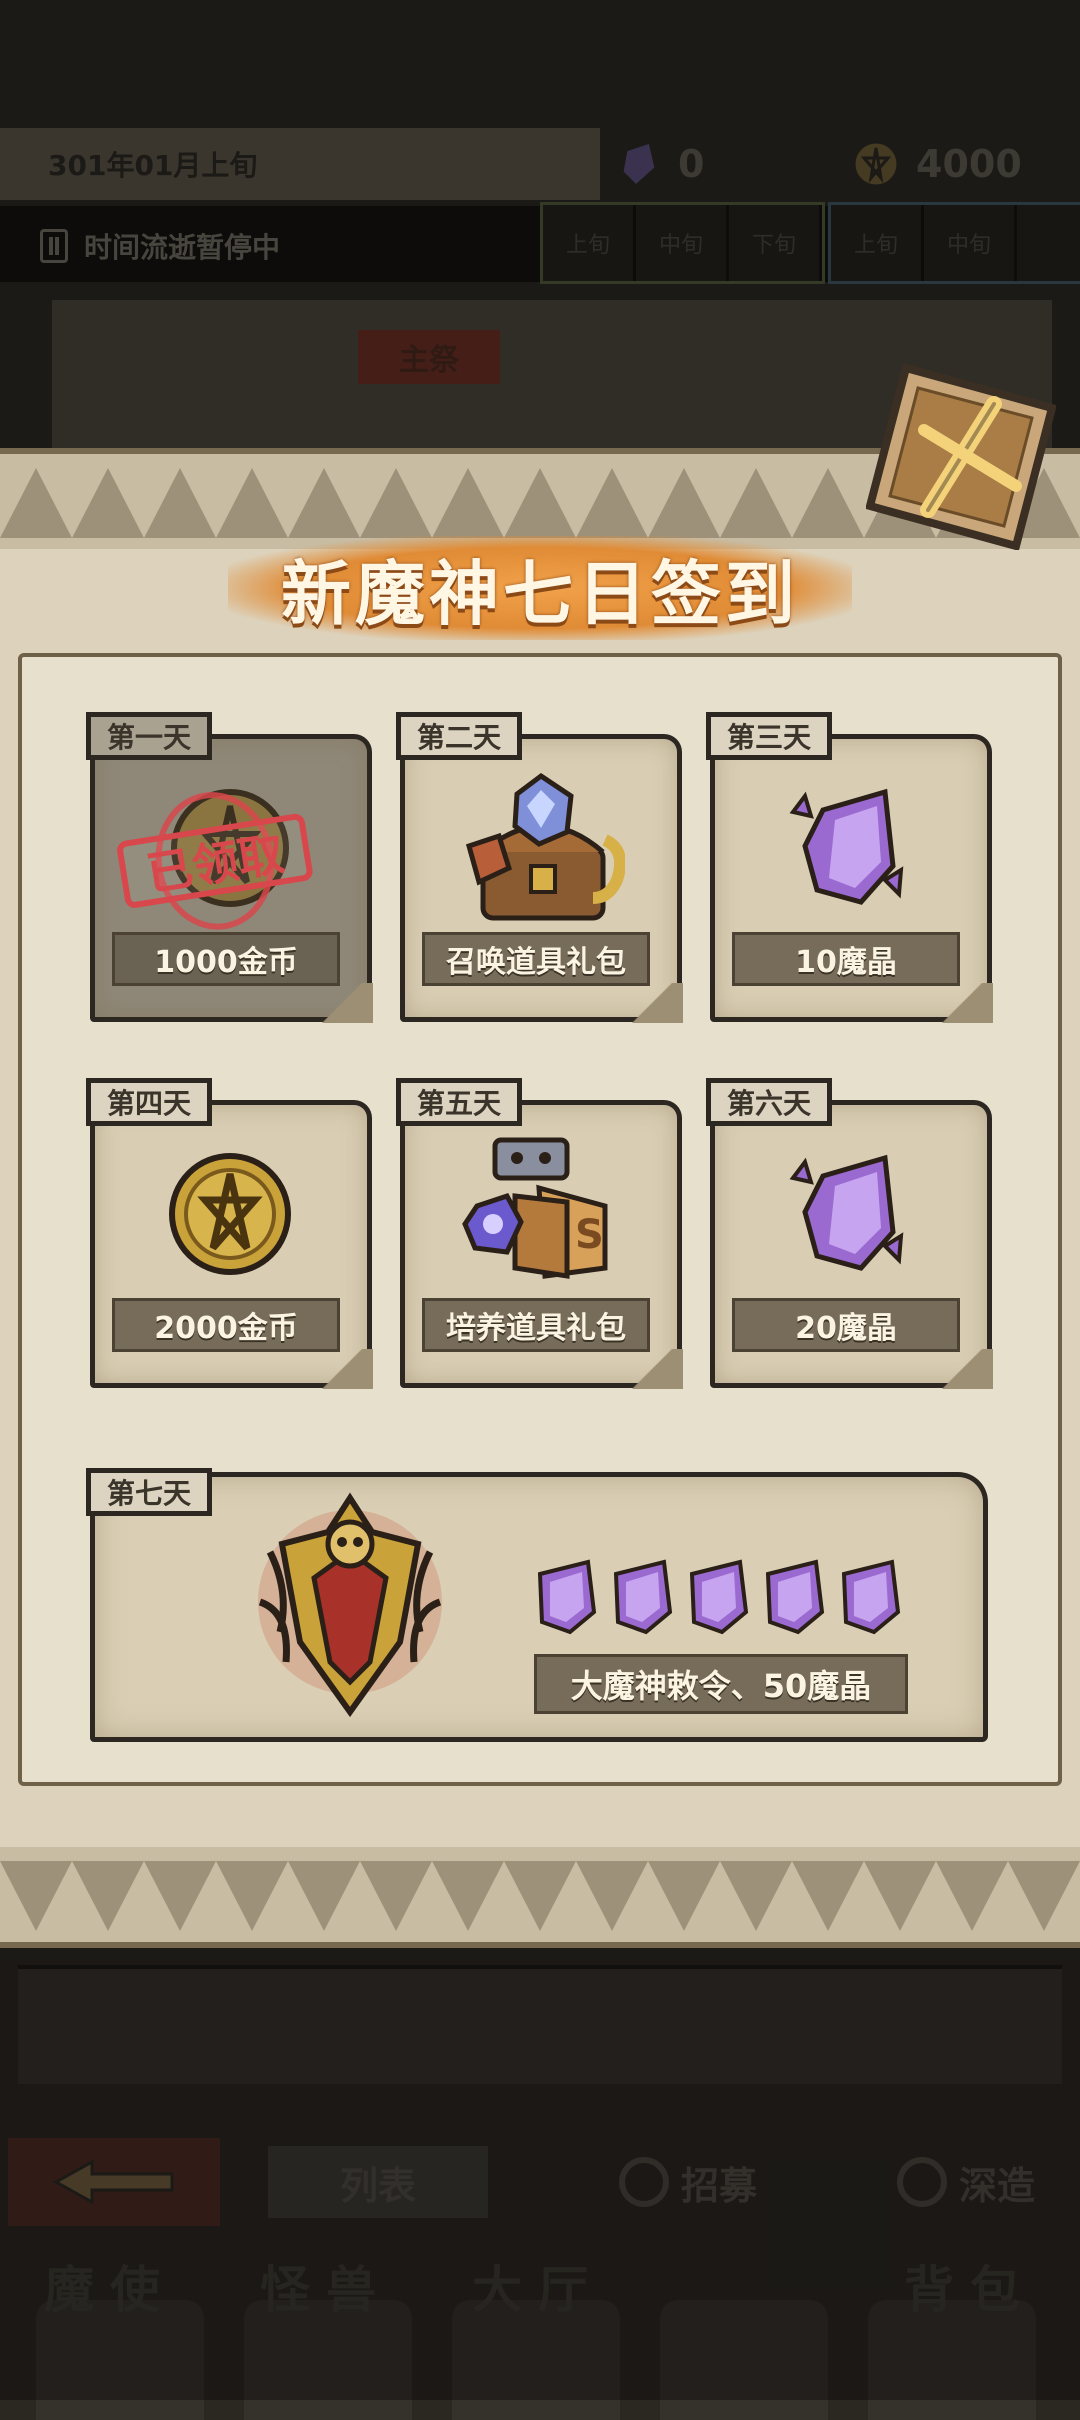 The height and width of the screenshot is (2420, 1080). Describe the element at coordinates (540, 593) in the screenshot. I see `modal-title: 新魔神七日签到` at that location.